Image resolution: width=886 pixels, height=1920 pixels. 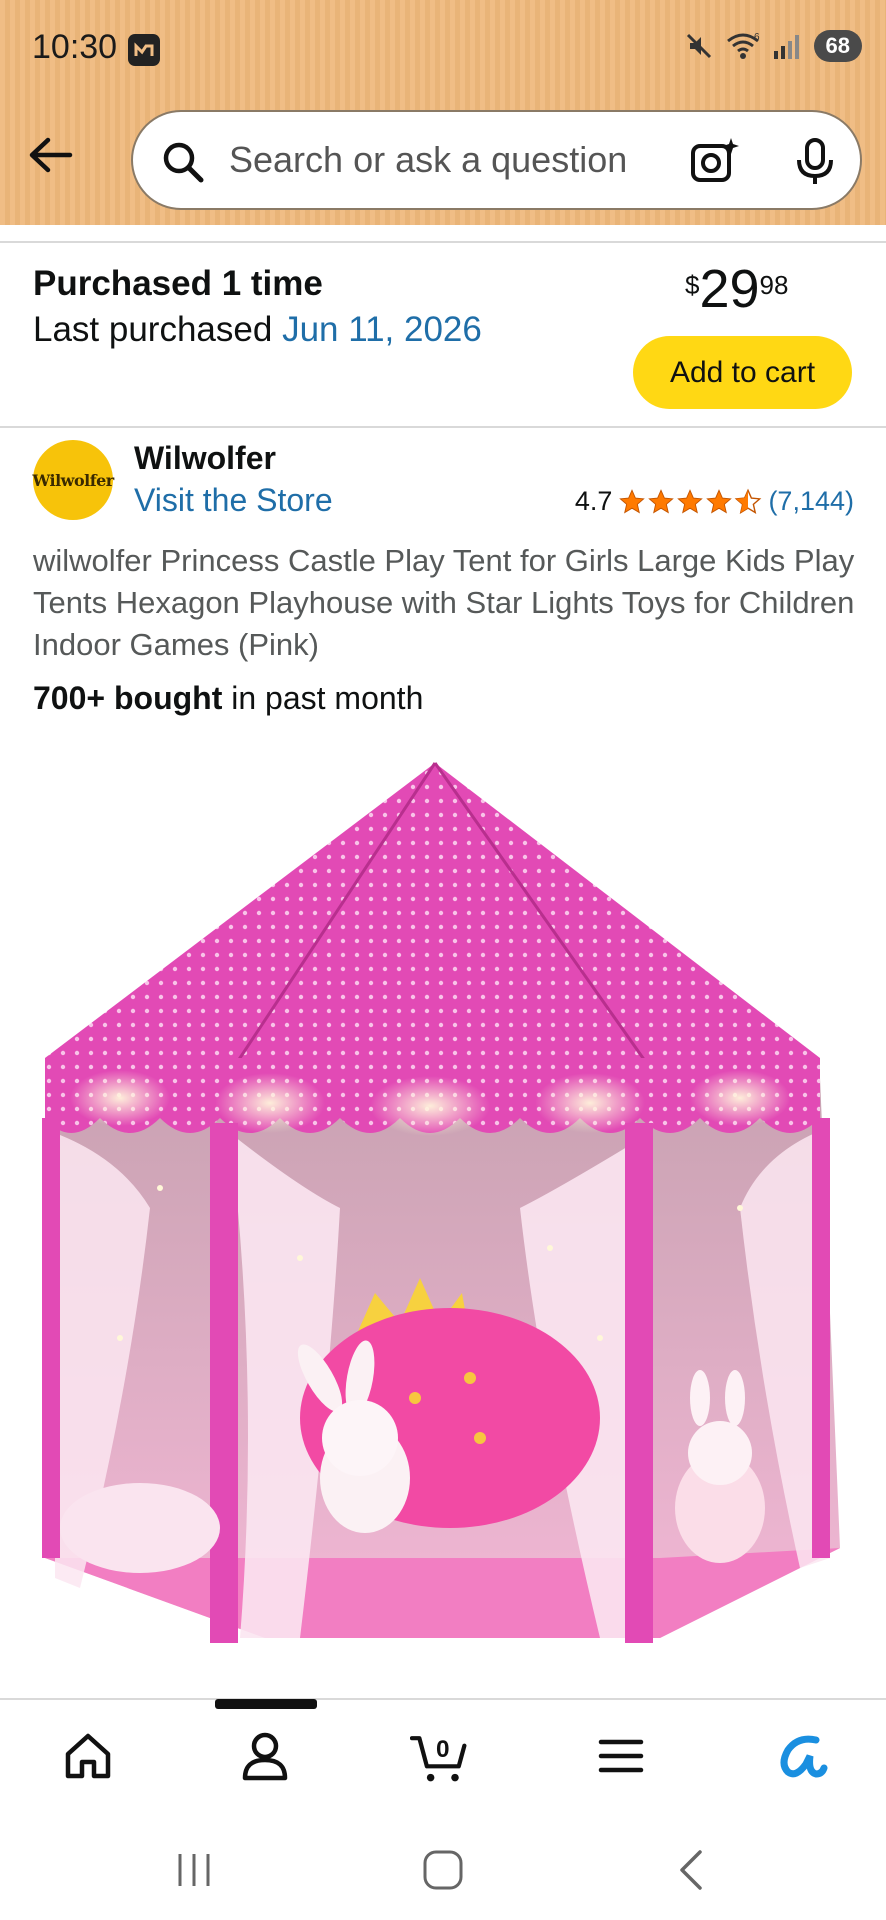 I want to click on bought-in-past-month: 700+ bought in past month, so click(x=228, y=698).